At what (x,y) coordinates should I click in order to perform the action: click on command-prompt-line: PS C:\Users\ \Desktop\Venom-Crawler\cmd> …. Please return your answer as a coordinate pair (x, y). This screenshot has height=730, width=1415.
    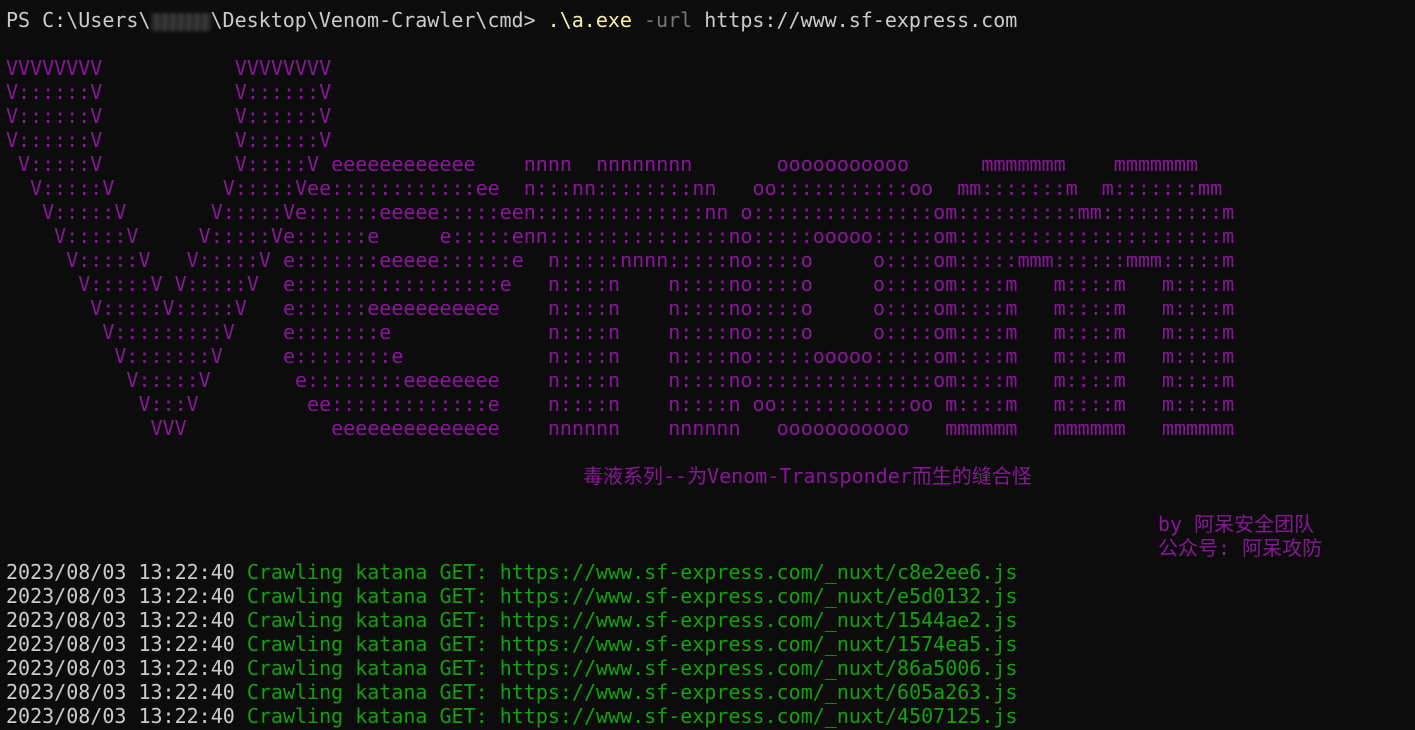
    Looking at the image, I should click on (710, 20).